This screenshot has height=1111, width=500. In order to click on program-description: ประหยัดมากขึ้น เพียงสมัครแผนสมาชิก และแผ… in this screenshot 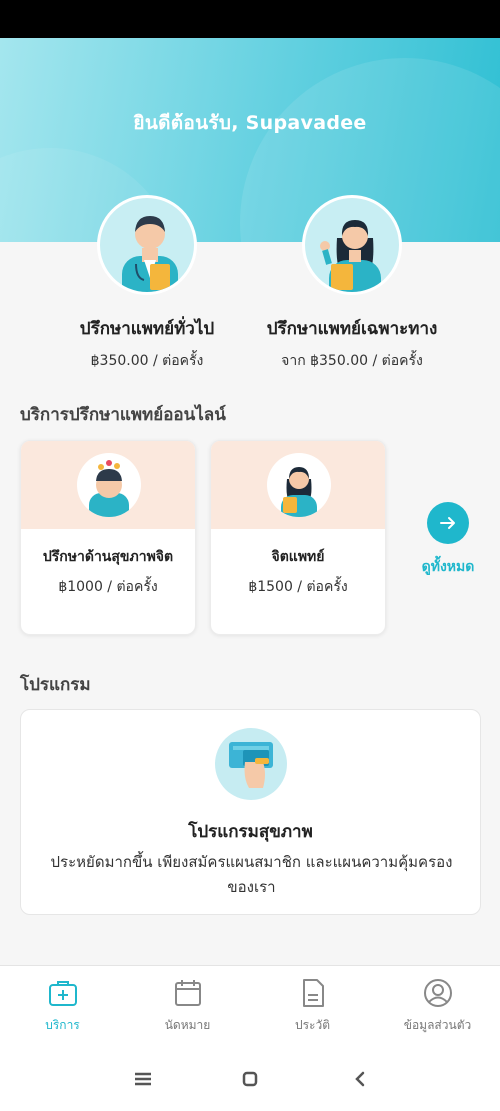, I will do `click(251, 874)`.